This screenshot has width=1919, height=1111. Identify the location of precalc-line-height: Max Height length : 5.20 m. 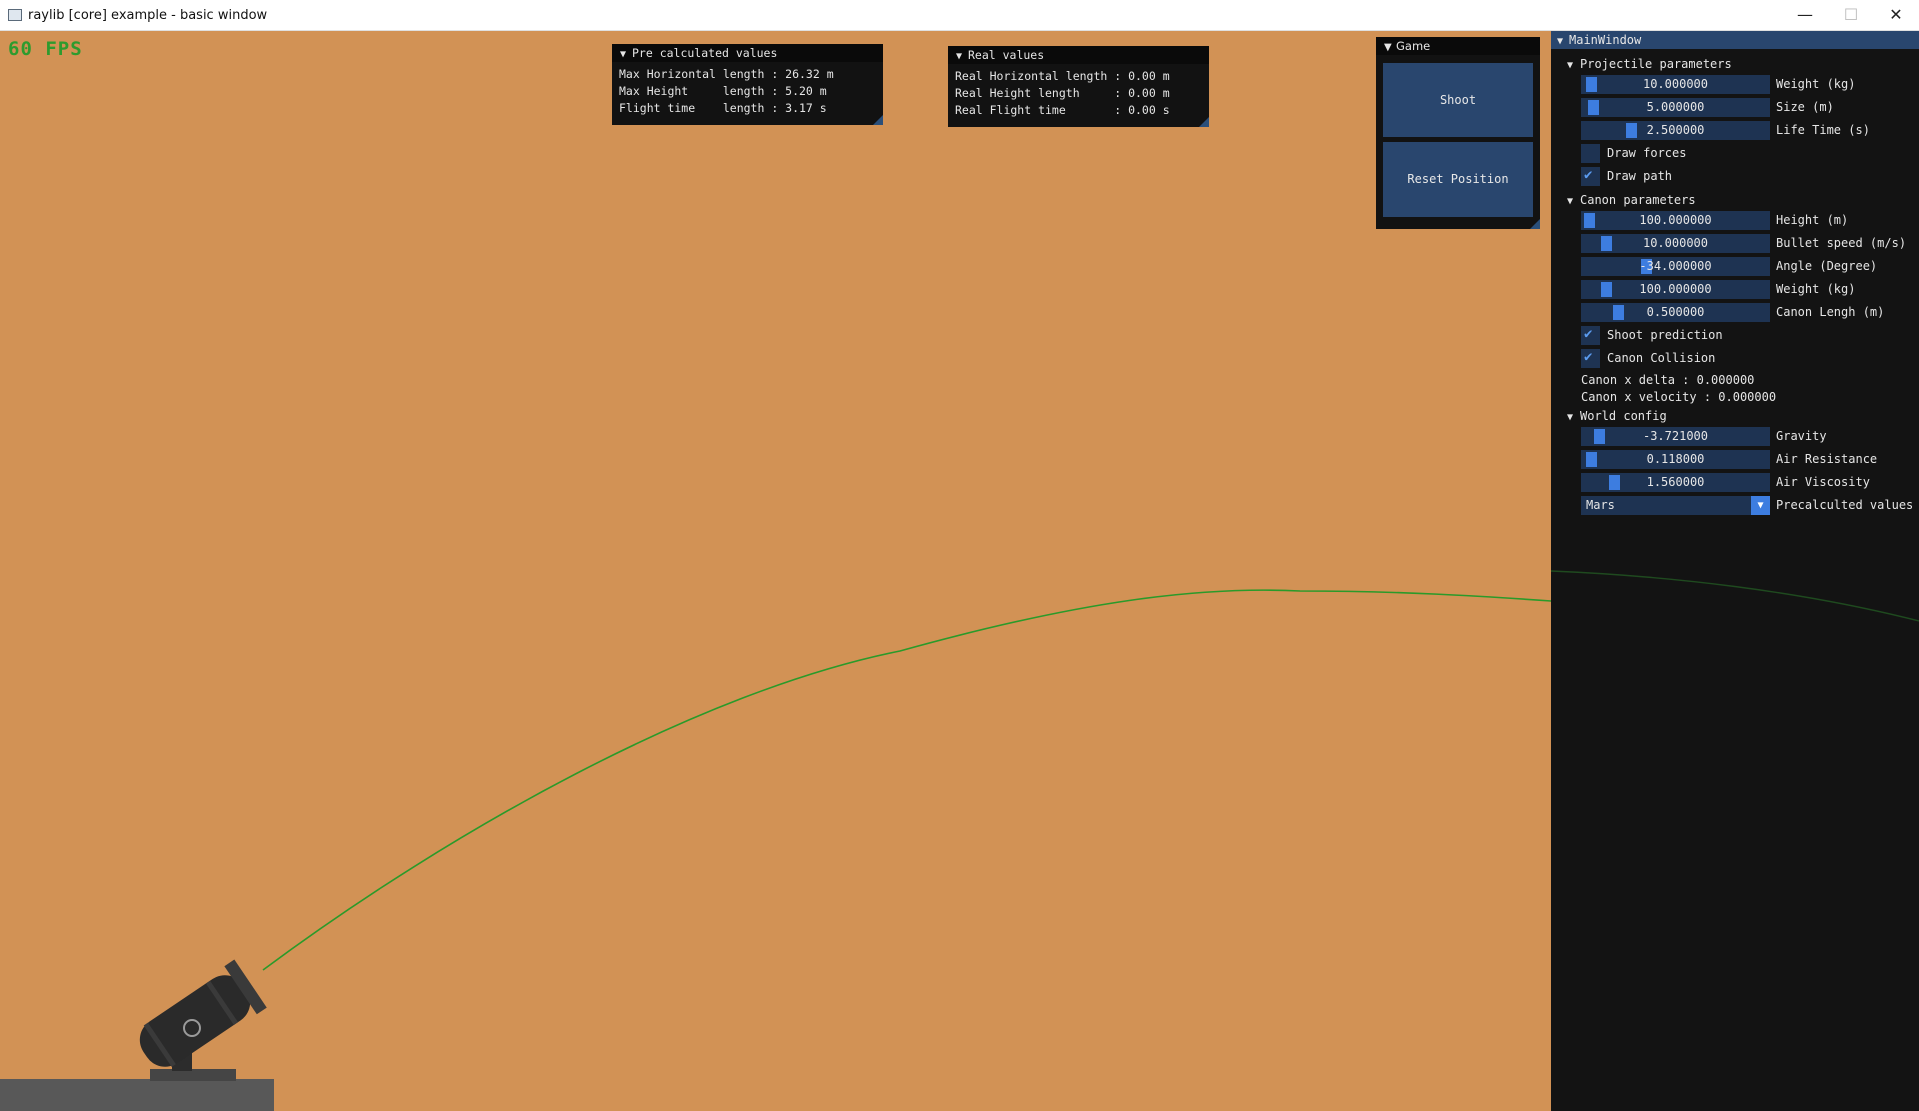
(723, 91).